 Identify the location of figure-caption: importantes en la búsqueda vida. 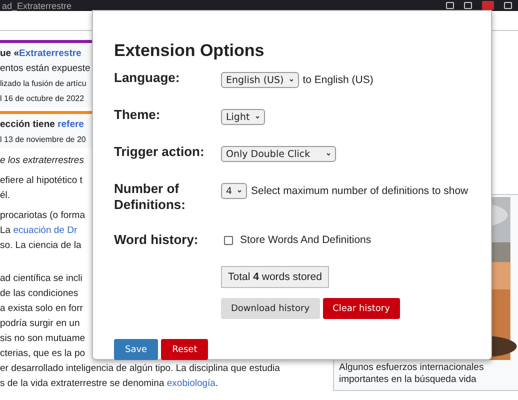
(408, 379).